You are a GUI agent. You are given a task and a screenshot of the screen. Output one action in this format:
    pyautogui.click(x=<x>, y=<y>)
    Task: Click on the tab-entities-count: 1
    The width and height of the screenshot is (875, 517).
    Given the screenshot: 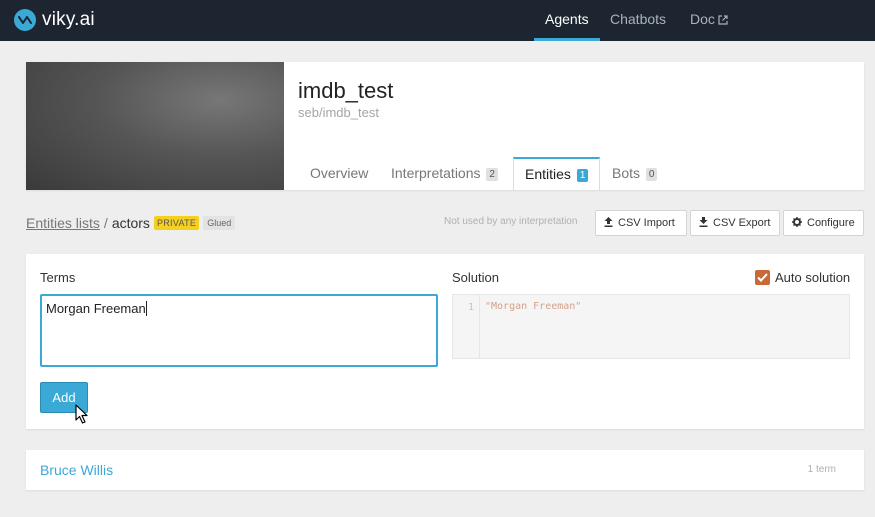 What is the action you would take?
    pyautogui.click(x=582, y=175)
    